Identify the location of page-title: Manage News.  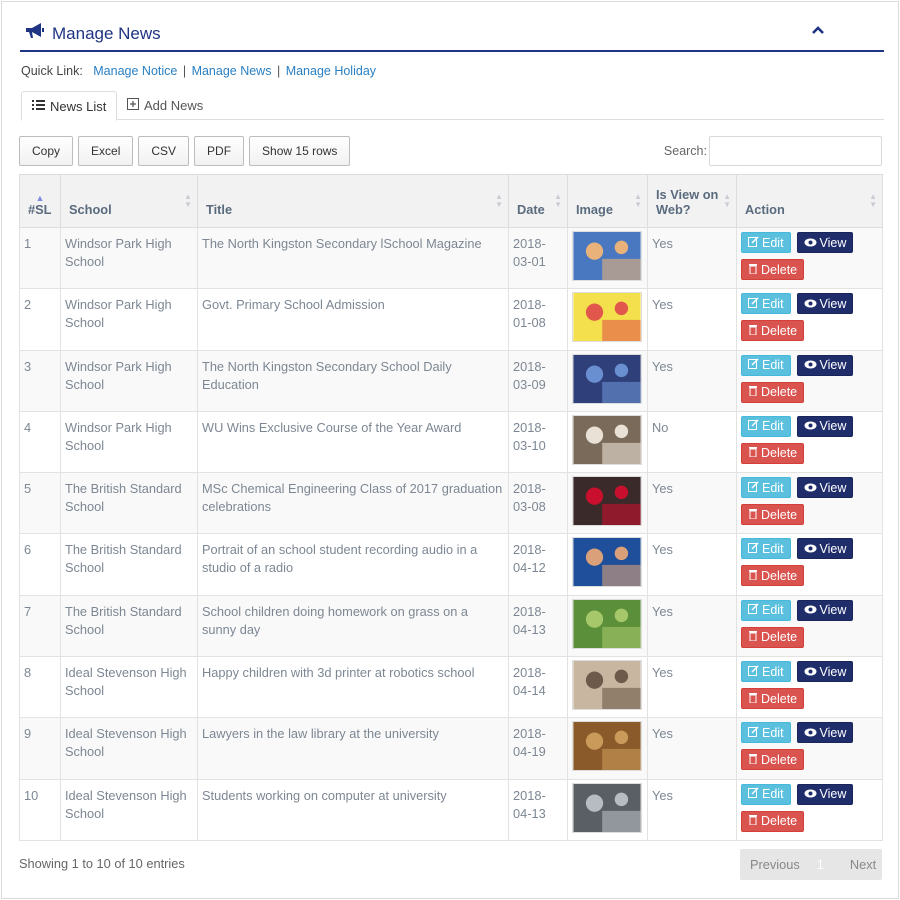
(106, 33).